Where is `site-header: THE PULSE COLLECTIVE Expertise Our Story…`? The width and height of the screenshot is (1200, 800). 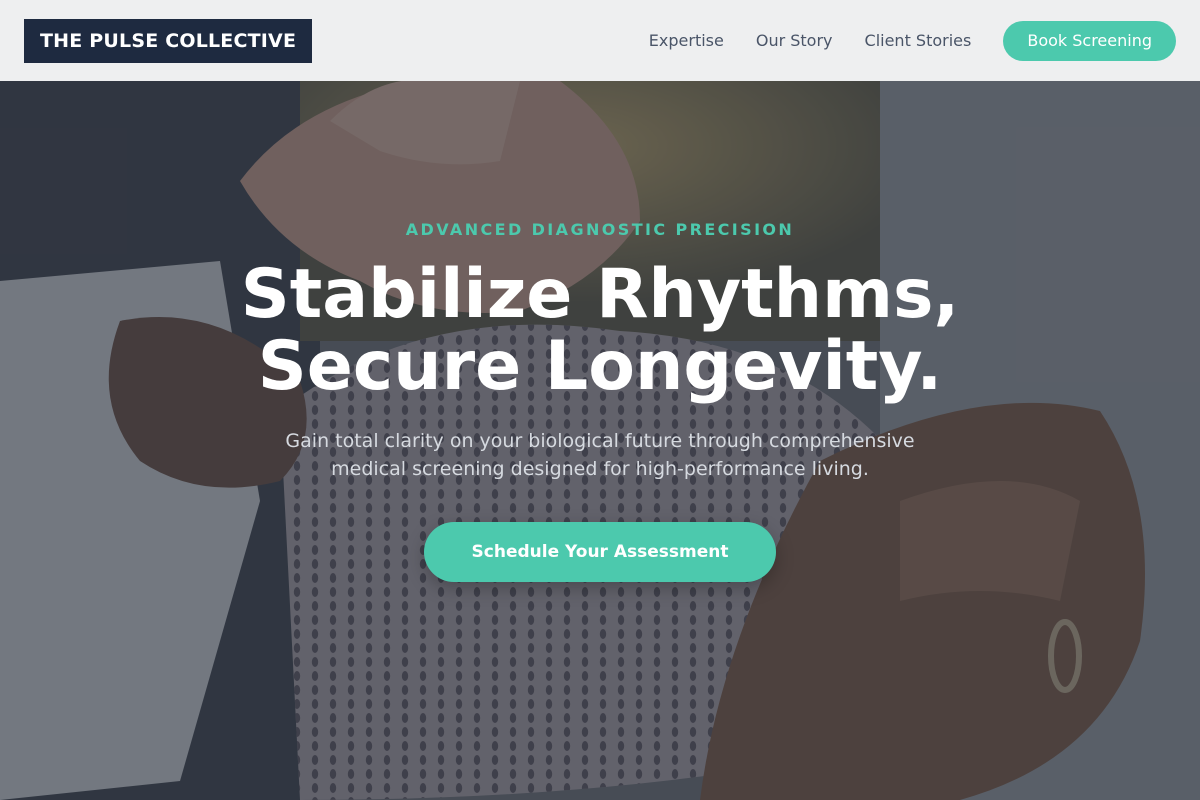 site-header: THE PULSE COLLECTIVE Expertise Our Story… is located at coordinates (600, 40).